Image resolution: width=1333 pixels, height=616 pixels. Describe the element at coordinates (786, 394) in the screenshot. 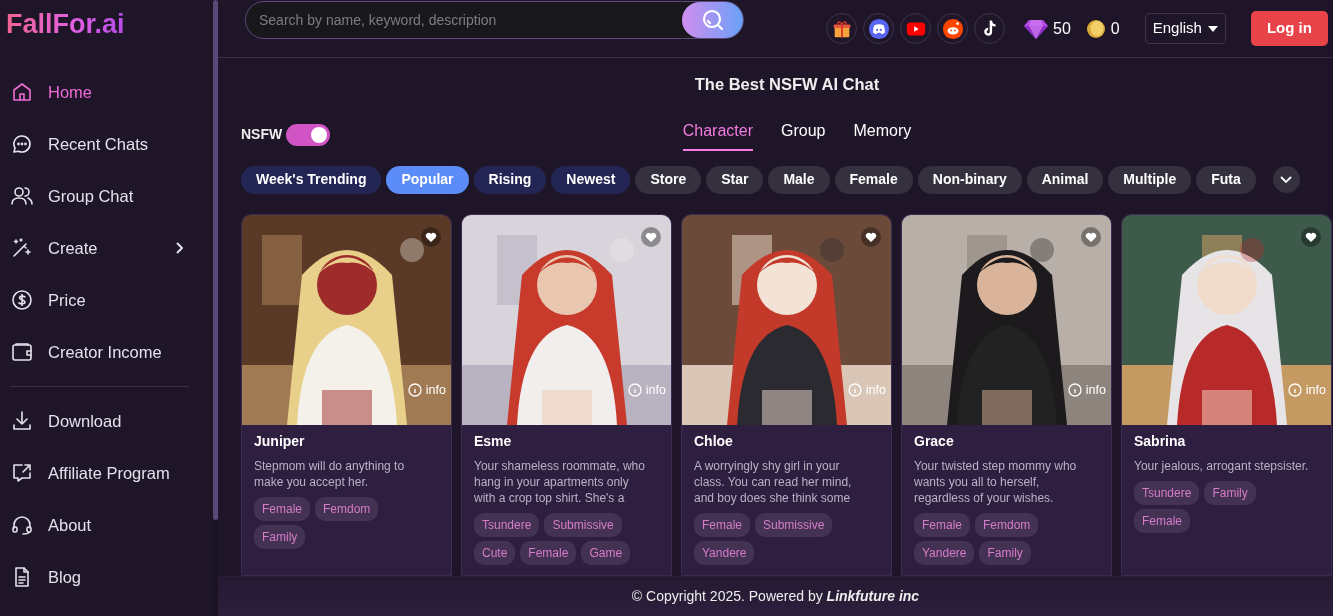

I see `character-card: info Chloe A worryingly shy girl in your class. You can read her mind, and boy does she think some Female Submissive Yandere` at that location.